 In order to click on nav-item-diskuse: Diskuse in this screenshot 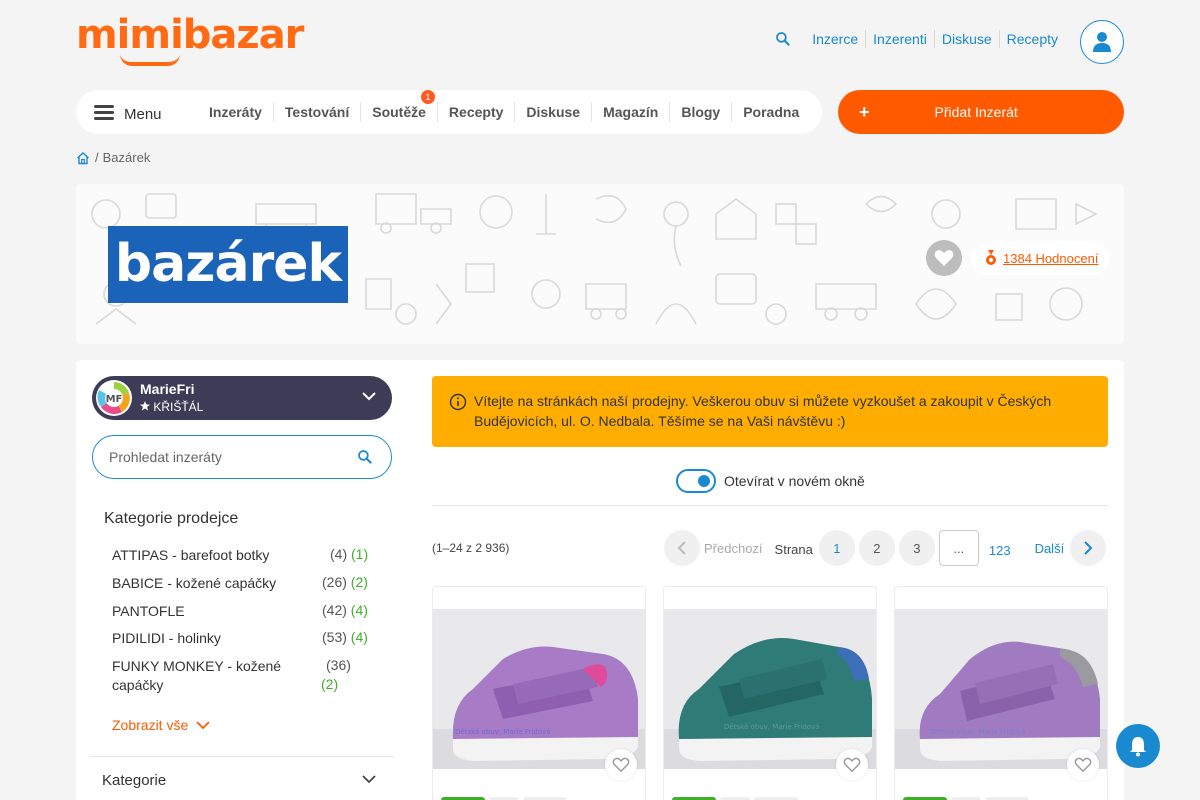, I will do `click(552, 112)`.